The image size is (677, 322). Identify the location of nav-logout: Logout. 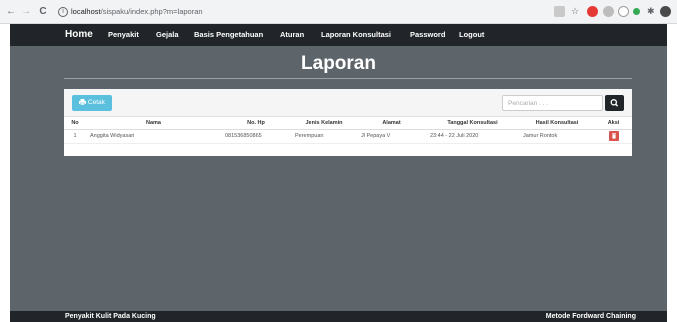
(471, 35).